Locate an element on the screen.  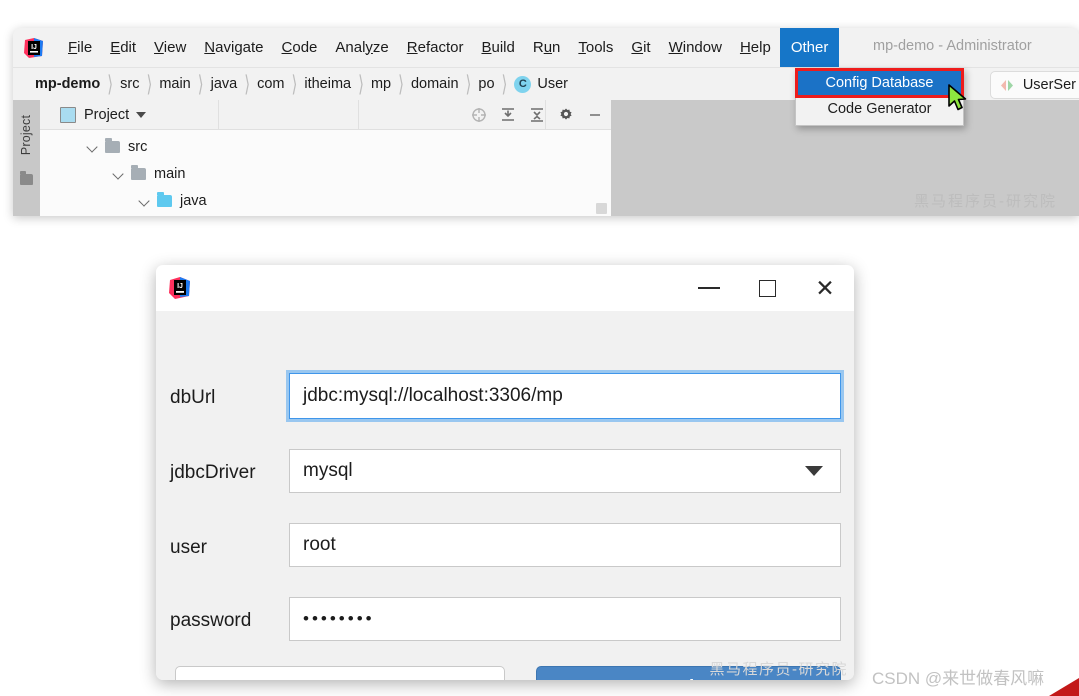
breadcrumb-item-domain: domain is located at coordinates (435, 84).